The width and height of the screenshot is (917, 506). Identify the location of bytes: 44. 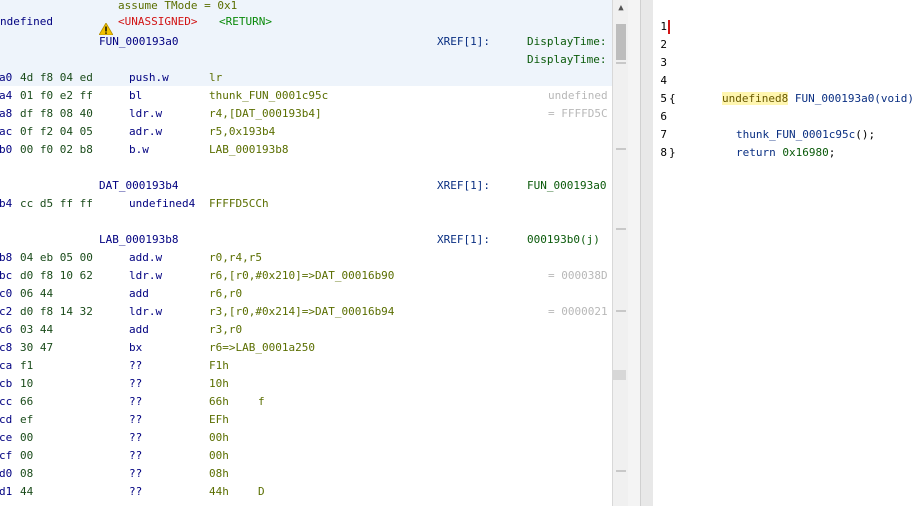
(27, 491).